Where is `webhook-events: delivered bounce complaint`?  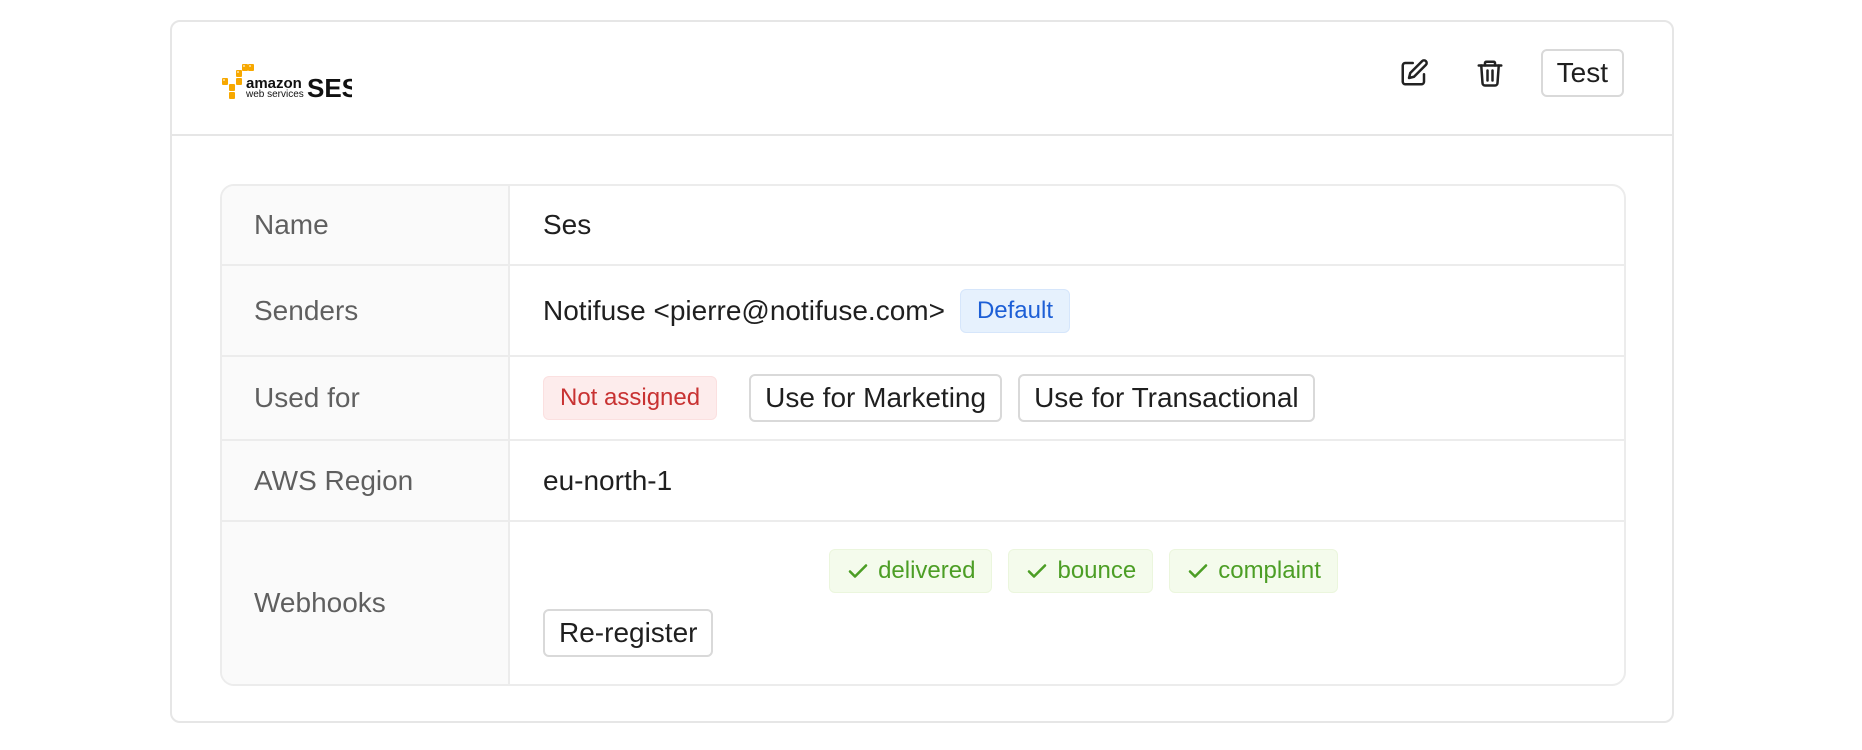
webhook-events: delivered bounce complaint is located at coordinates (1083, 571).